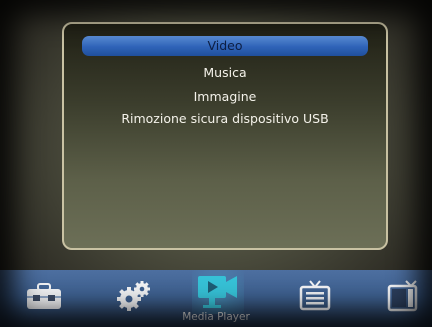  I want to click on menu-item-musica: Musica, so click(225, 73).